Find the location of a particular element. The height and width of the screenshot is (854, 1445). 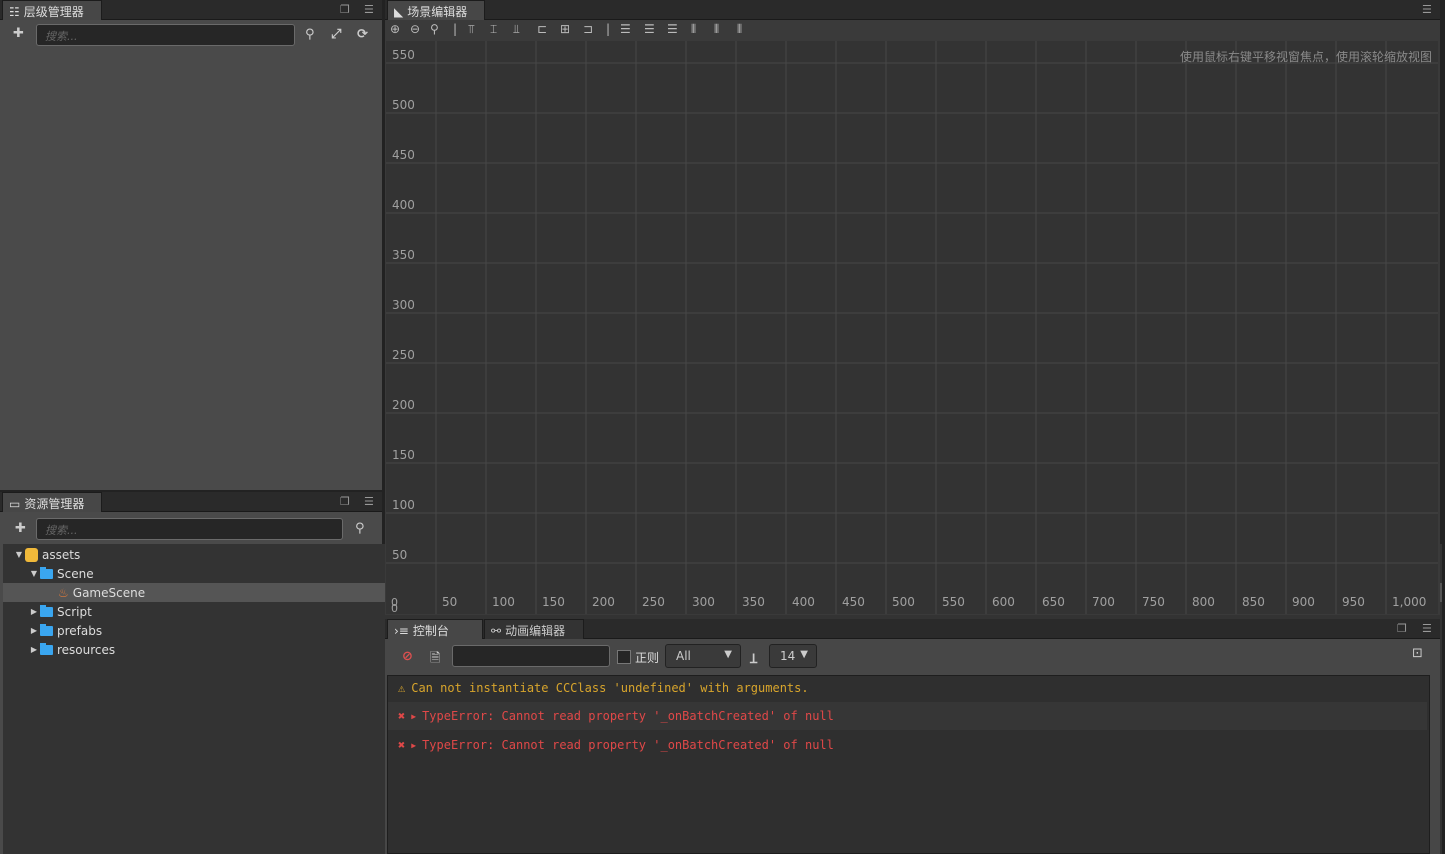

x-tick-label: 500 is located at coordinates (903, 602).